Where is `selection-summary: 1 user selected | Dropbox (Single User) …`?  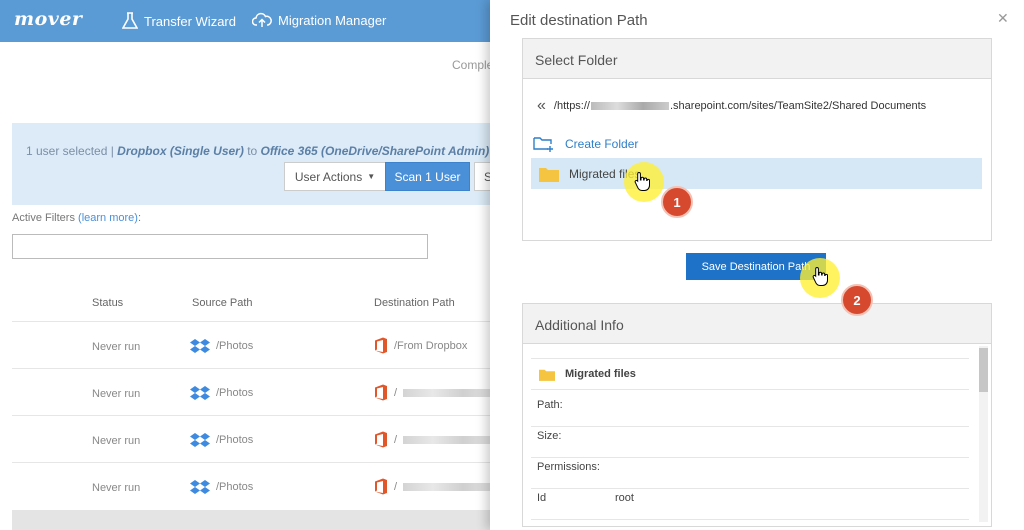
selection-summary: 1 user selected | Dropbox (Single User) … is located at coordinates (257, 151).